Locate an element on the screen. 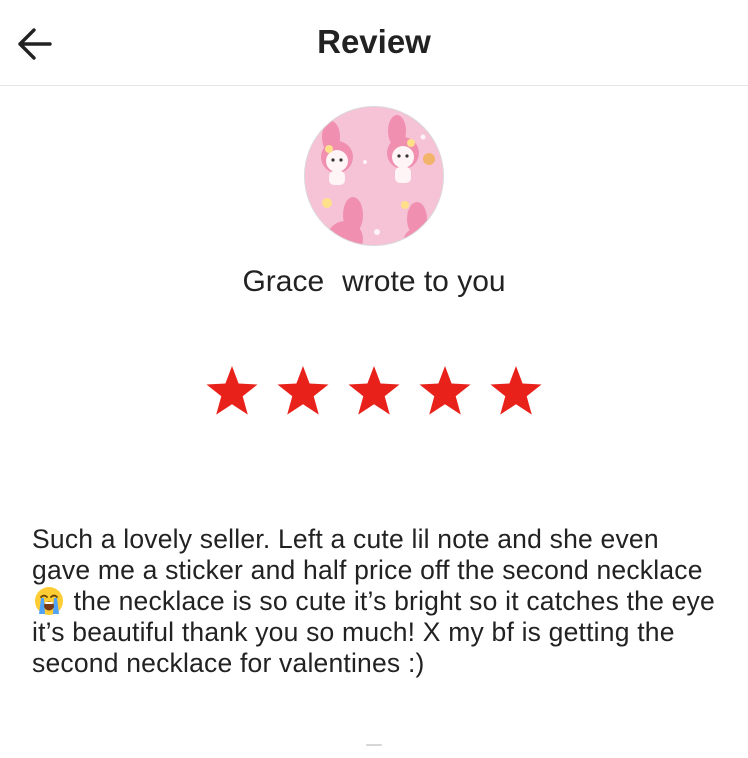  avatar is located at coordinates (374, 176).